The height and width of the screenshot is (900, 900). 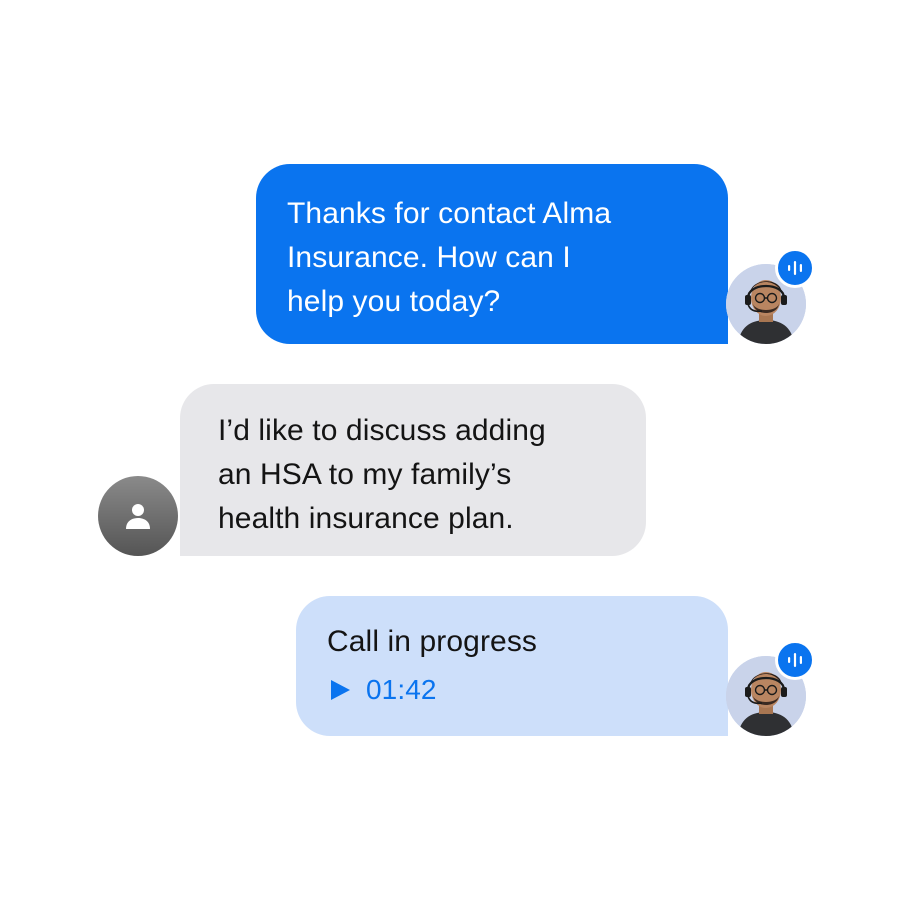 I want to click on message-line: help you today?, so click(x=394, y=301).